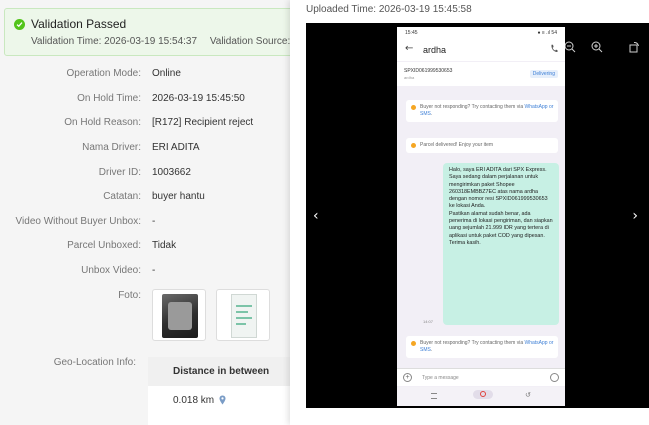 This screenshot has width=649, height=425. What do you see at coordinates (243, 315) in the screenshot?
I see `photo-thumbnail-chat` at bounding box center [243, 315].